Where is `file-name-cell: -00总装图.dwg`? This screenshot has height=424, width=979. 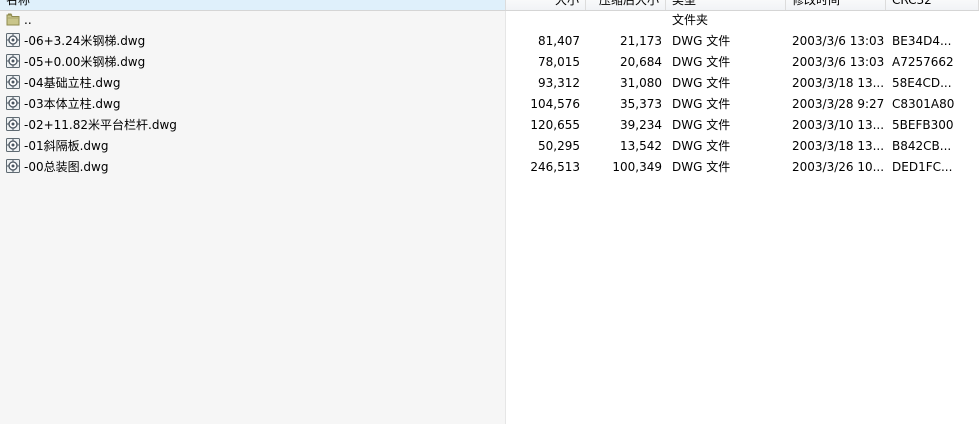 file-name-cell: -00总装图.dwg is located at coordinates (254, 167).